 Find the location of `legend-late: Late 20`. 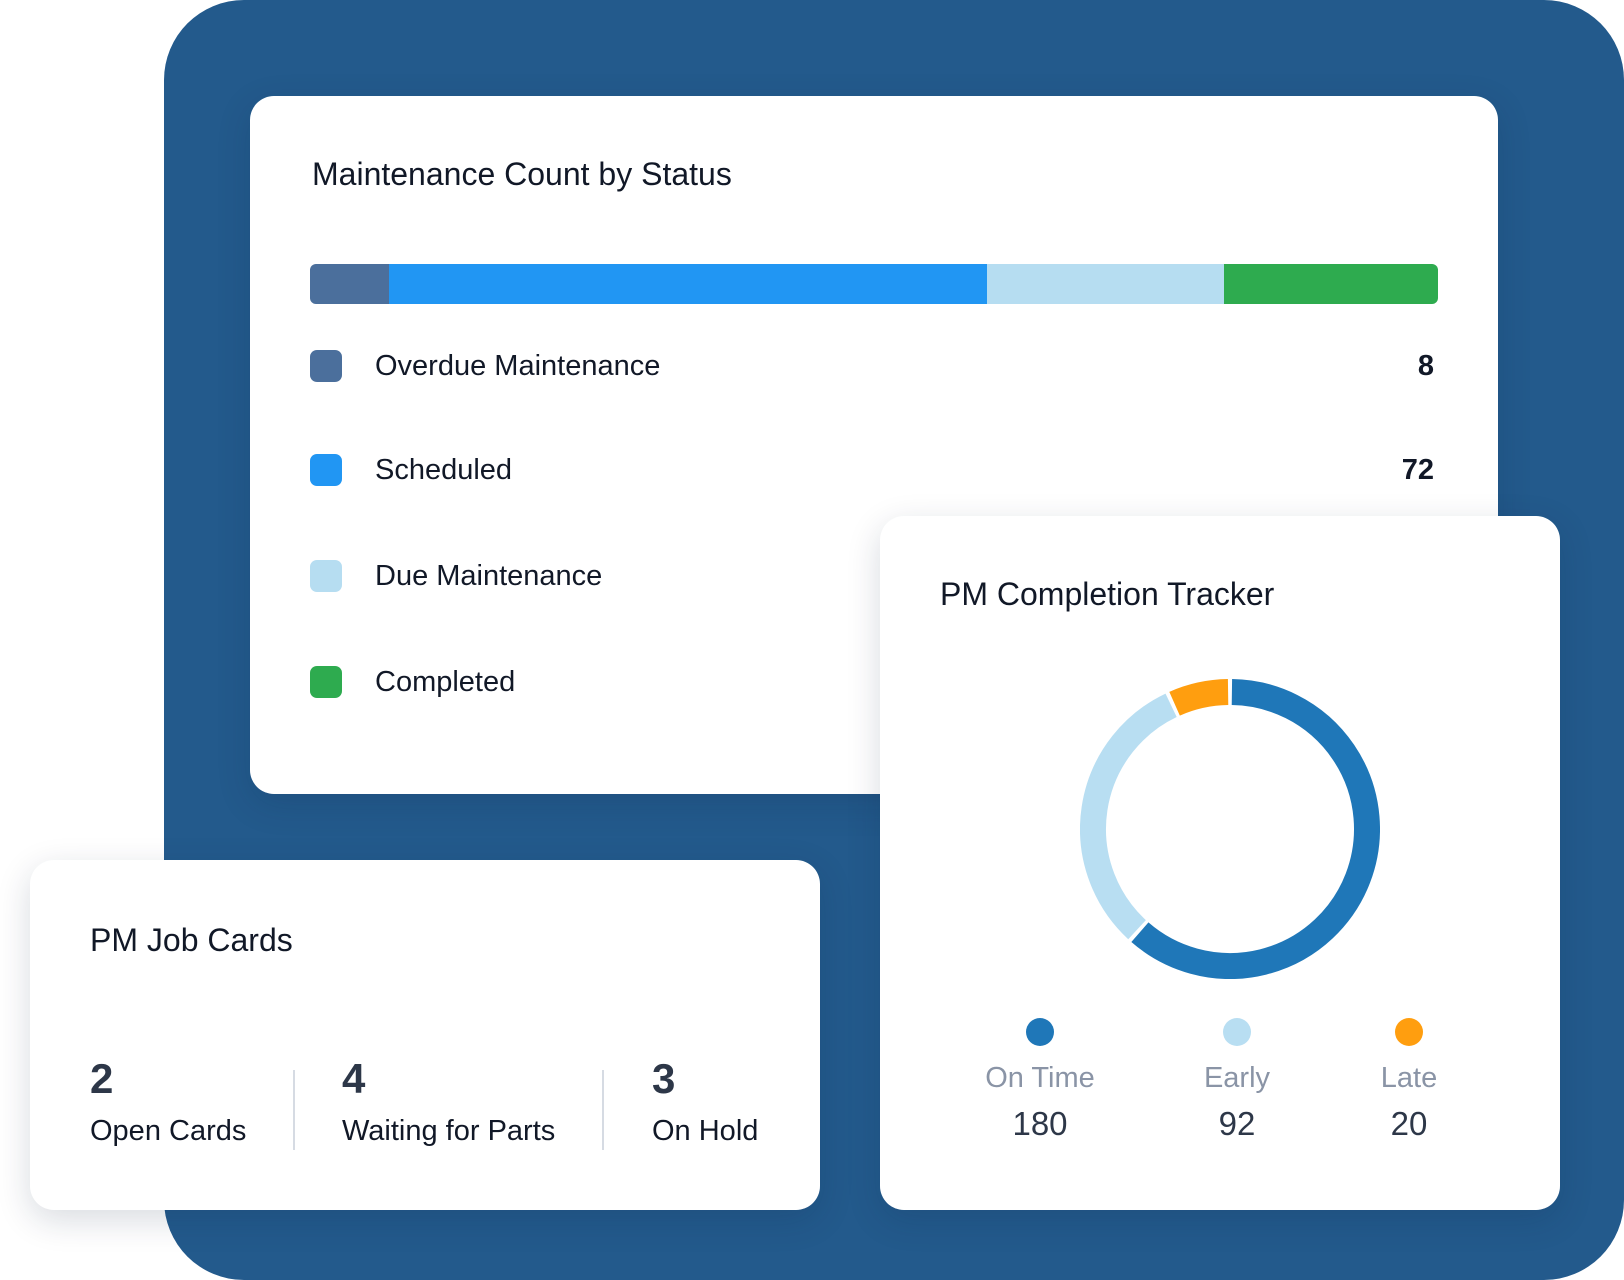

legend-late: Late 20 is located at coordinates (1409, 1080).